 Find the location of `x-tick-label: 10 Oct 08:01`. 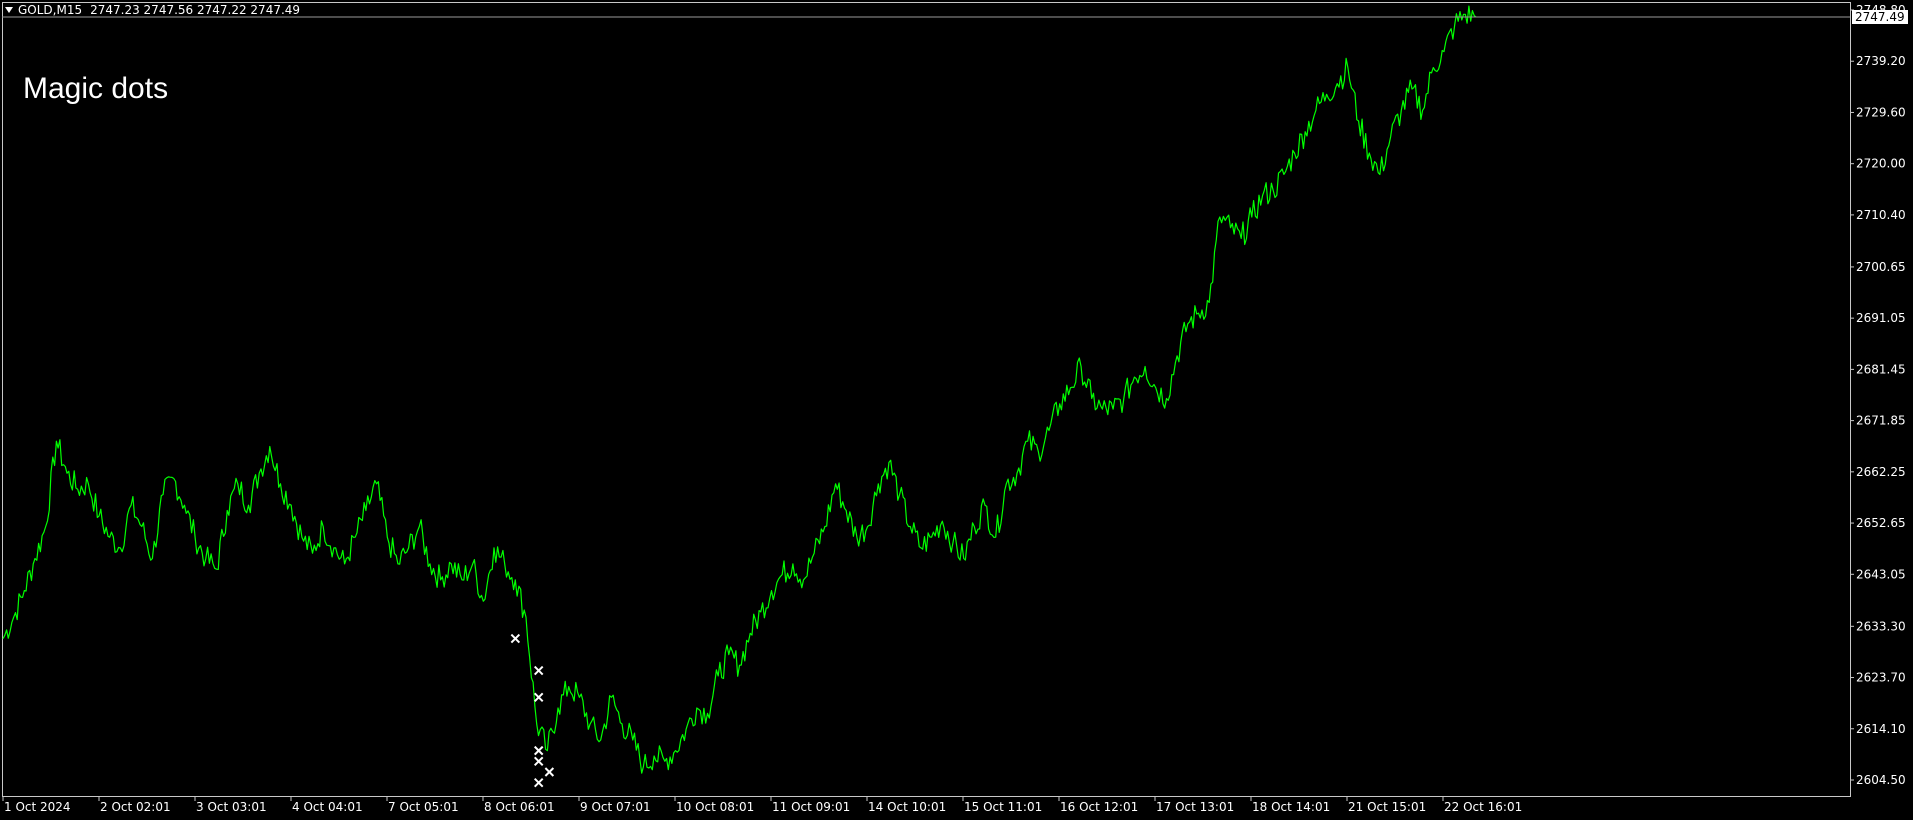

x-tick-label: 10 Oct 08:01 is located at coordinates (715, 807).